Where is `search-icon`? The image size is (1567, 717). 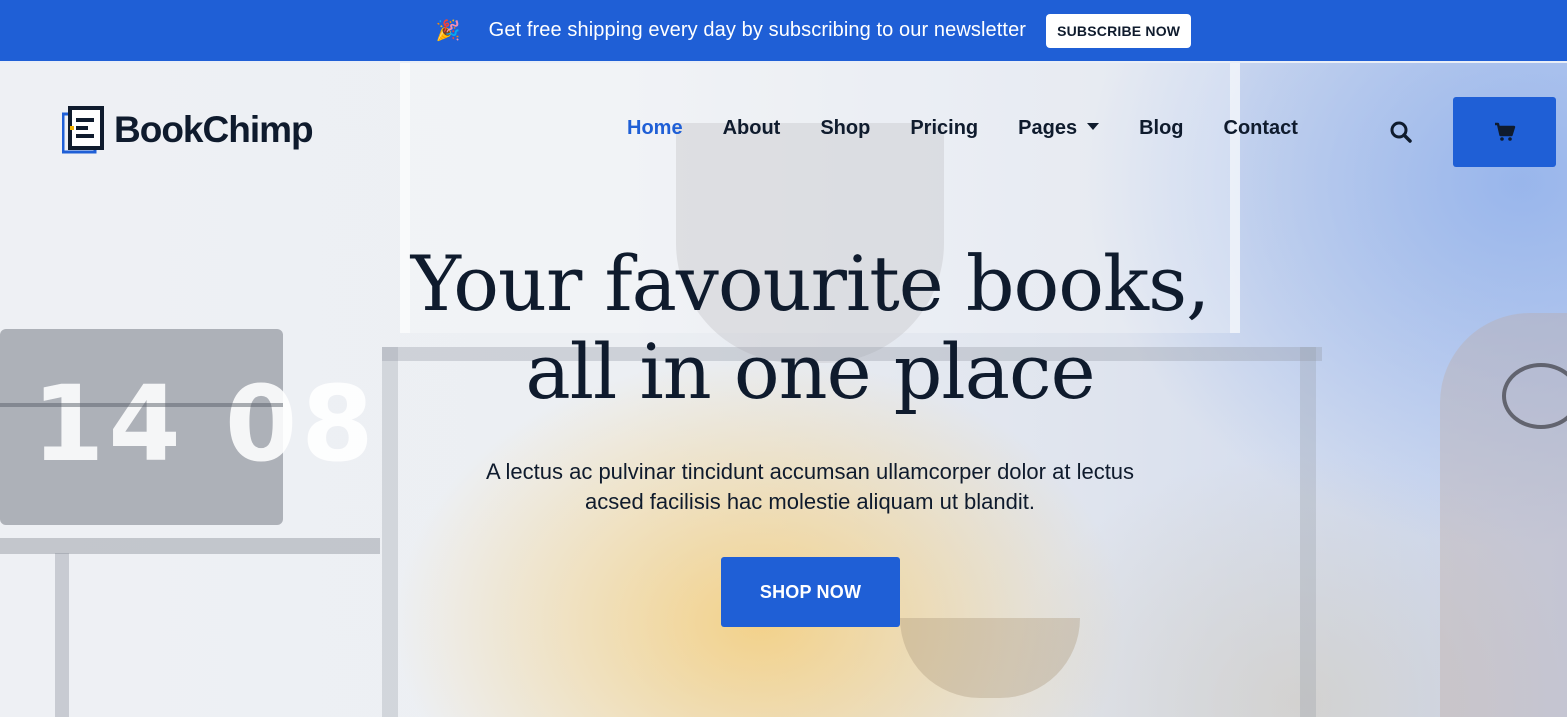
search-icon is located at coordinates (1401, 132).